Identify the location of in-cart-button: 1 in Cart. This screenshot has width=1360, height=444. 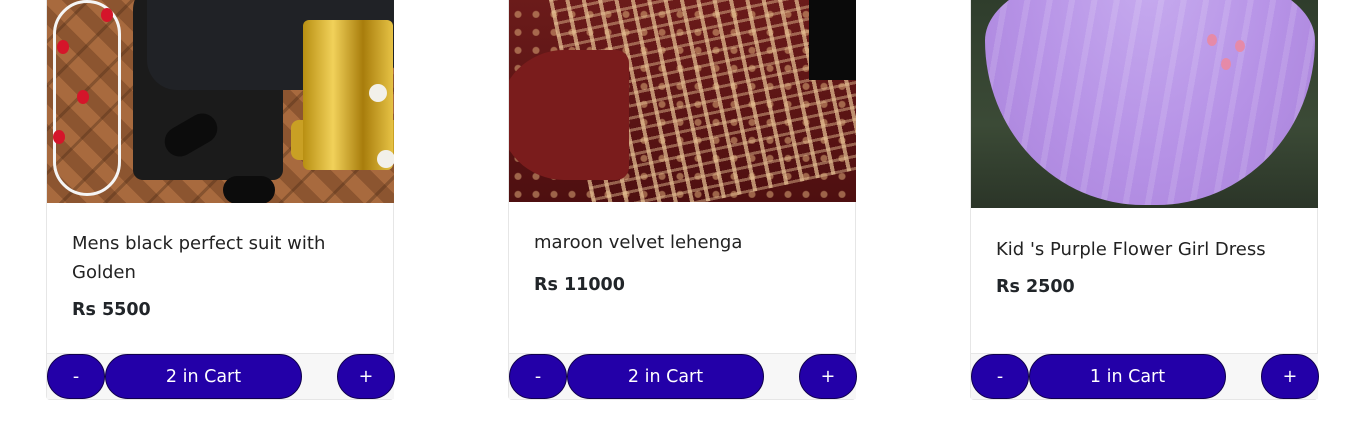
(1127, 376).